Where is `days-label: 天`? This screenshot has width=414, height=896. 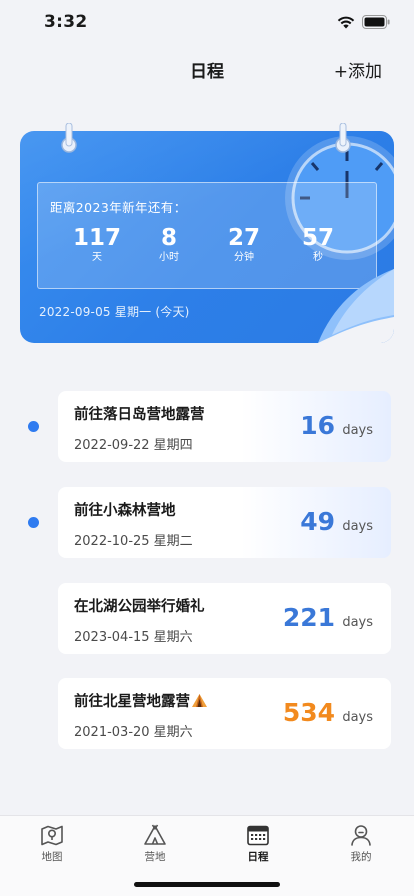
days-label: 天 is located at coordinates (97, 257).